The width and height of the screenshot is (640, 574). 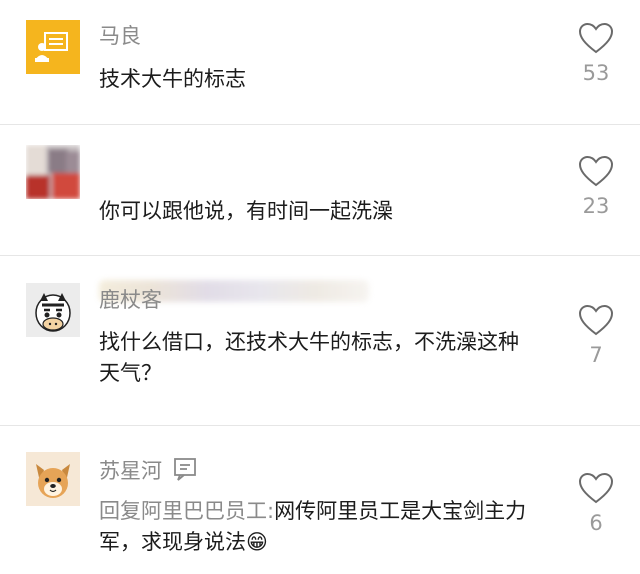 What do you see at coordinates (186, 511) in the screenshot?
I see `reply-target: 回复阿里巴巴员工:` at bounding box center [186, 511].